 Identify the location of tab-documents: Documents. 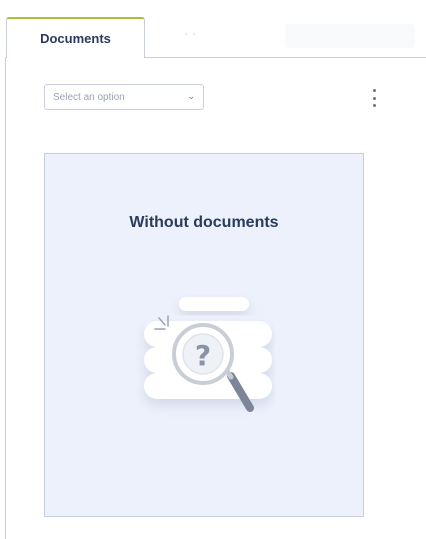
(75, 37).